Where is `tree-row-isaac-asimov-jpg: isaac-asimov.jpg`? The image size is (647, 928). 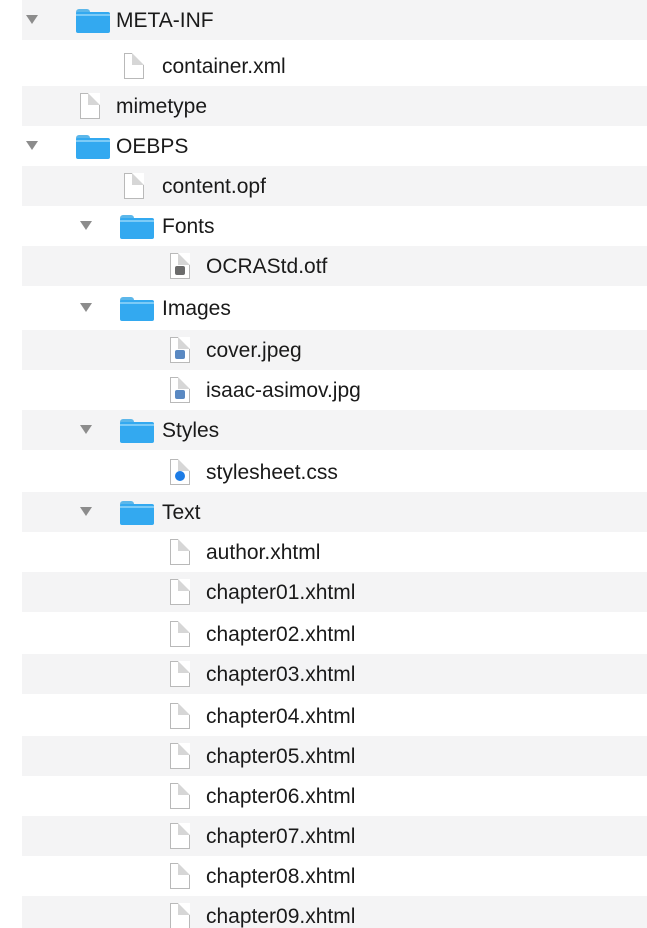 tree-row-isaac-asimov-jpg: isaac-asimov.jpg is located at coordinates (334, 390).